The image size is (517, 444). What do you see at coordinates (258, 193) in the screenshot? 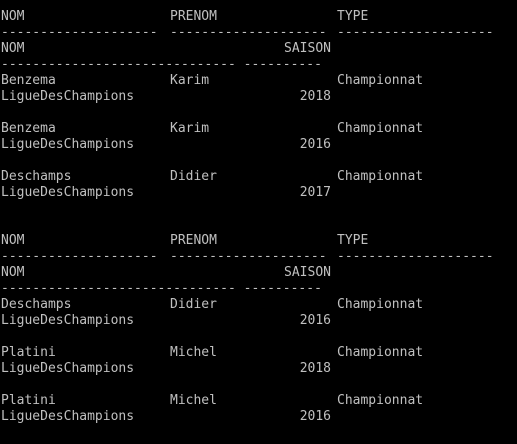
I see `result-row-continued: LigueDesChampions 2017` at bounding box center [258, 193].